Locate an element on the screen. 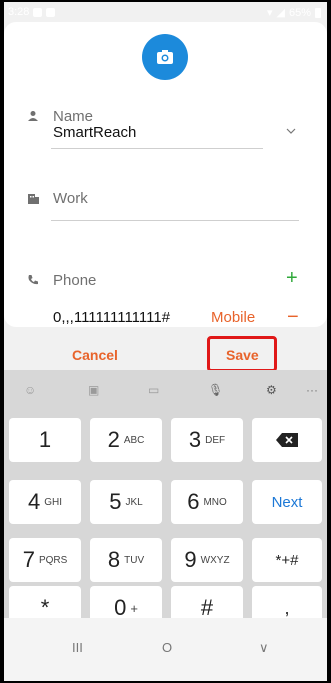  add-photo-button is located at coordinates (165, 57).